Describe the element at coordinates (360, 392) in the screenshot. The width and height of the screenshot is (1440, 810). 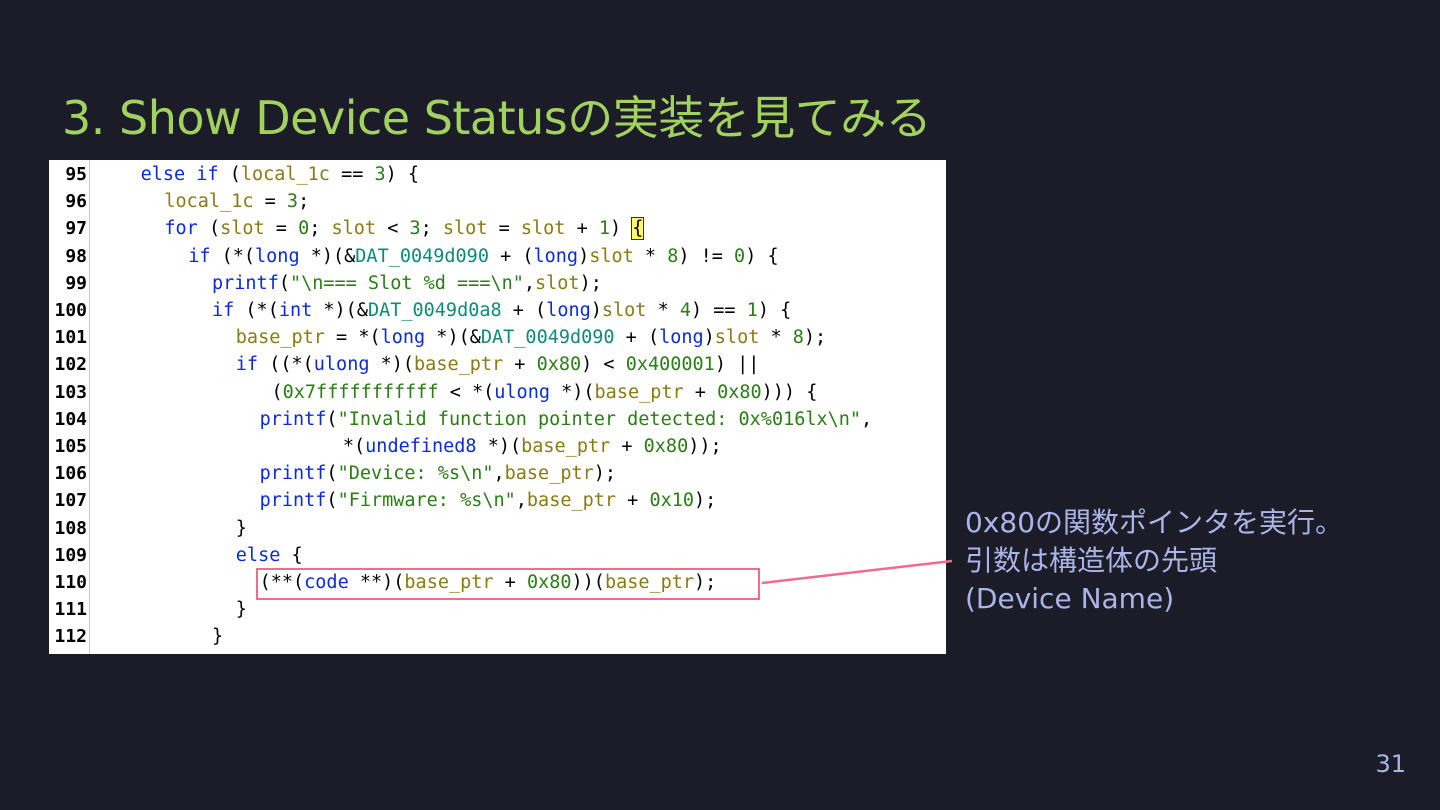
I see `code-token: 0x7fffffffffff` at that location.